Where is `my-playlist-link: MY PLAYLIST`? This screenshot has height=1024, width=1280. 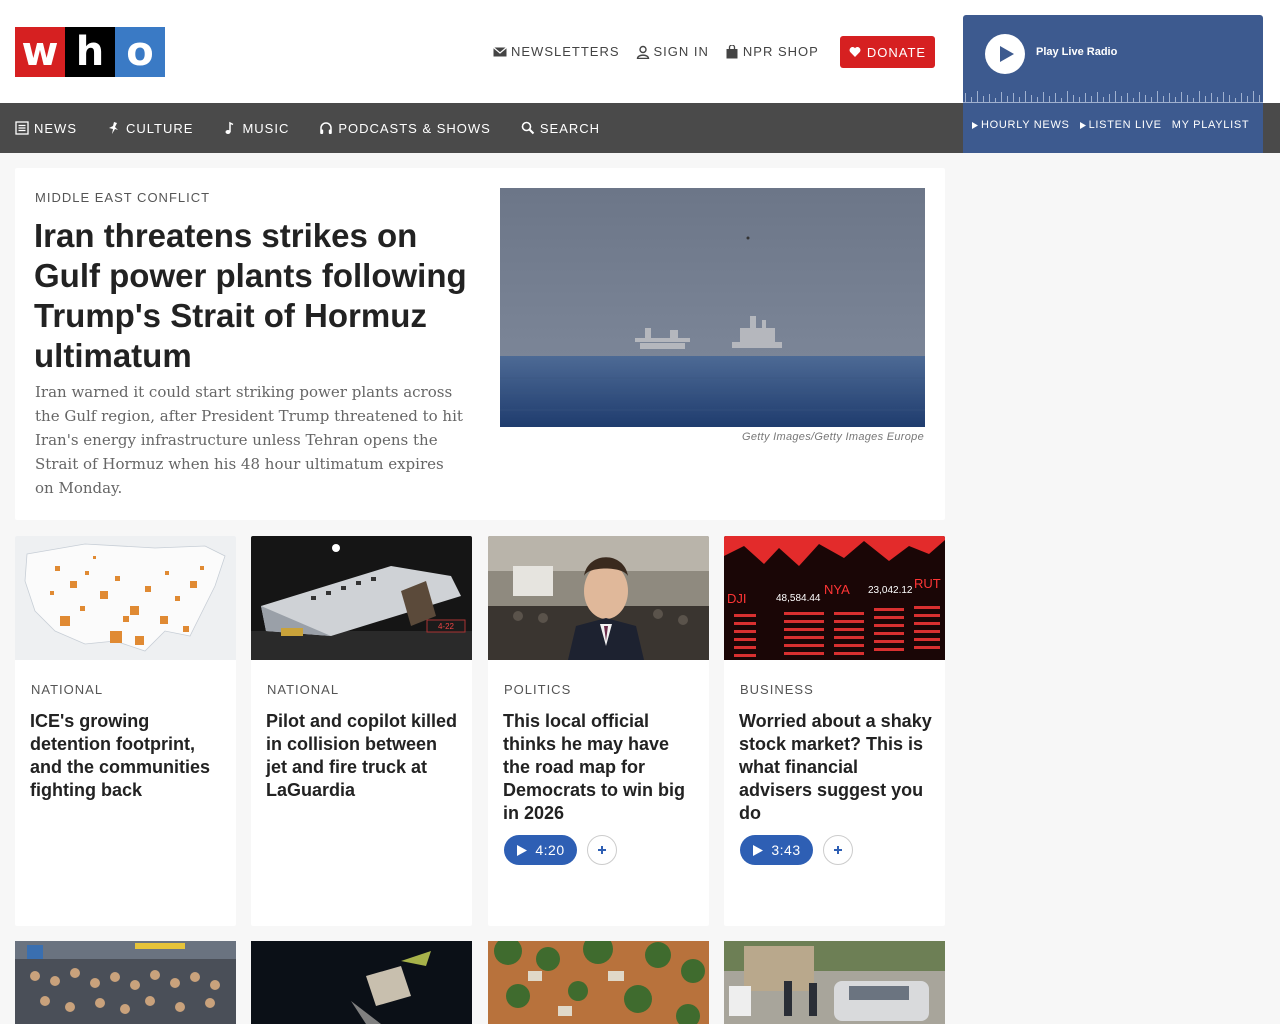 my-playlist-link: MY PLAYLIST is located at coordinates (1211, 125).